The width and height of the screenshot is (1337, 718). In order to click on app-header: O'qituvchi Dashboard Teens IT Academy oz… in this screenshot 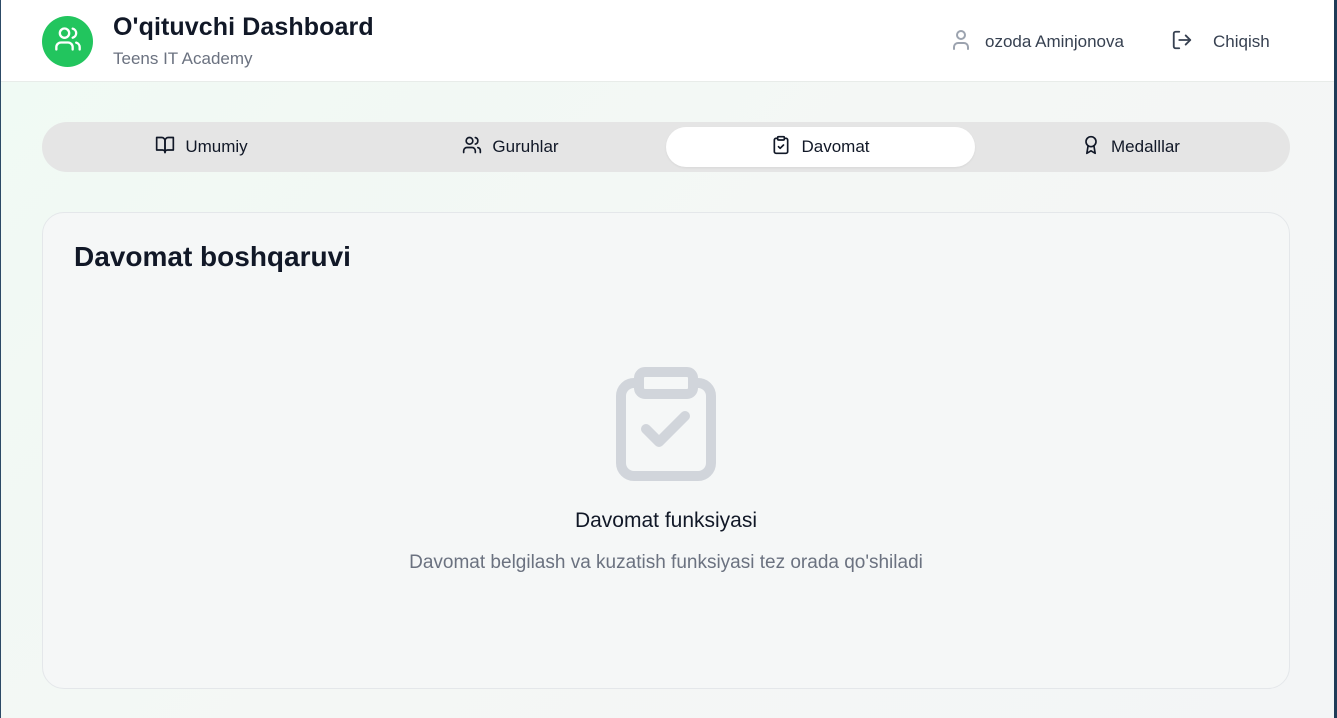, I will do `click(667, 41)`.